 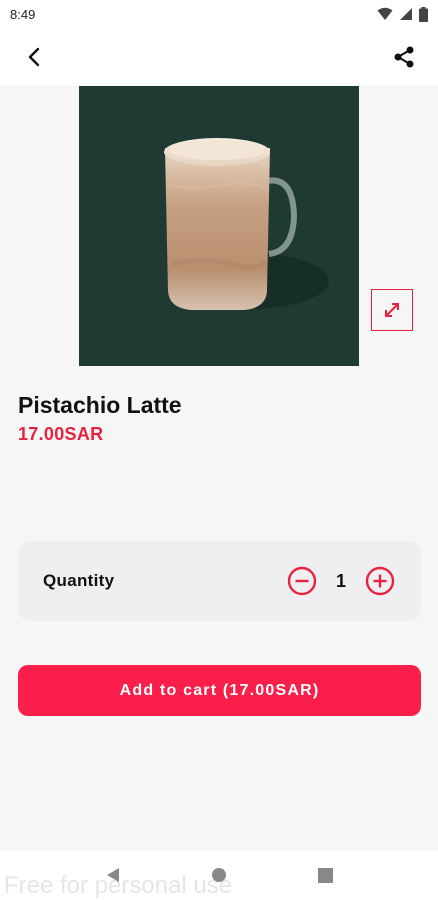 What do you see at coordinates (79, 580) in the screenshot?
I see `quantity-label: Quantity` at bounding box center [79, 580].